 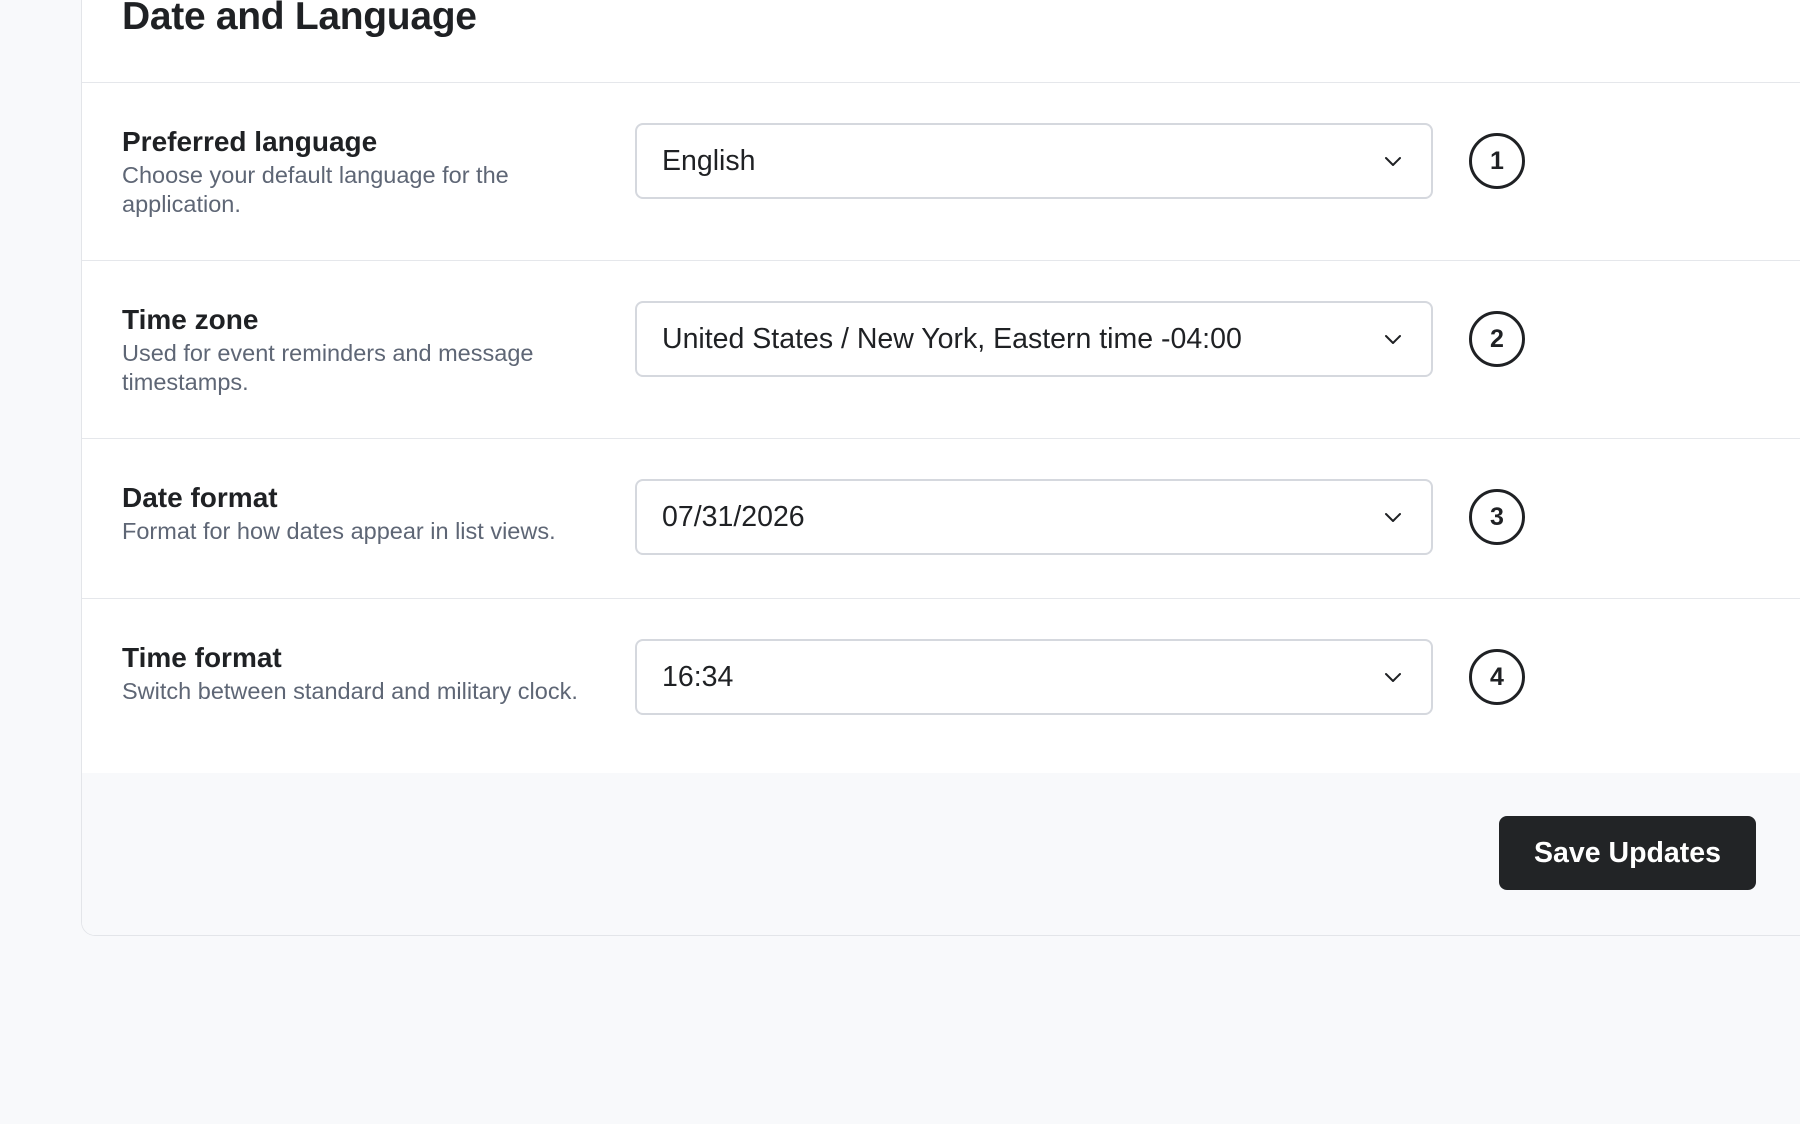 What do you see at coordinates (1627, 853) in the screenshot?
I see `save-updates-button: Save Updates` at bounding box center [1627, 853].